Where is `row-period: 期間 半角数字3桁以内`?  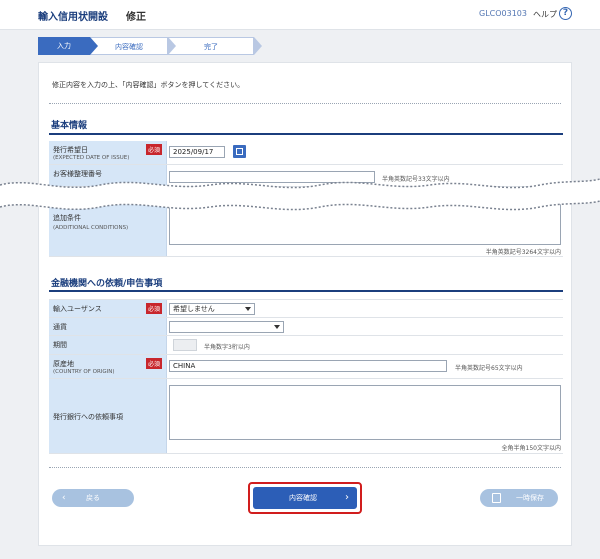
row-period: 期間 半角数字3桁以内 is located at coordinates (306, 345).